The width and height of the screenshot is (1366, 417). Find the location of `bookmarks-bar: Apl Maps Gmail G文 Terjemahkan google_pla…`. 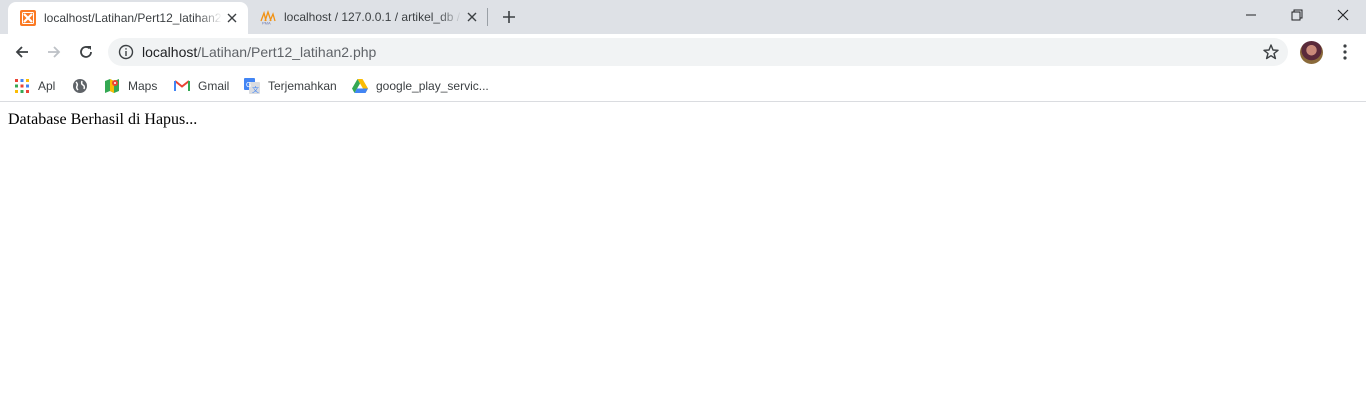

bookmarks-bar: Apl Maps Gmail G文 Terjemahkan google_pla… is located at coordinates (683, 86).